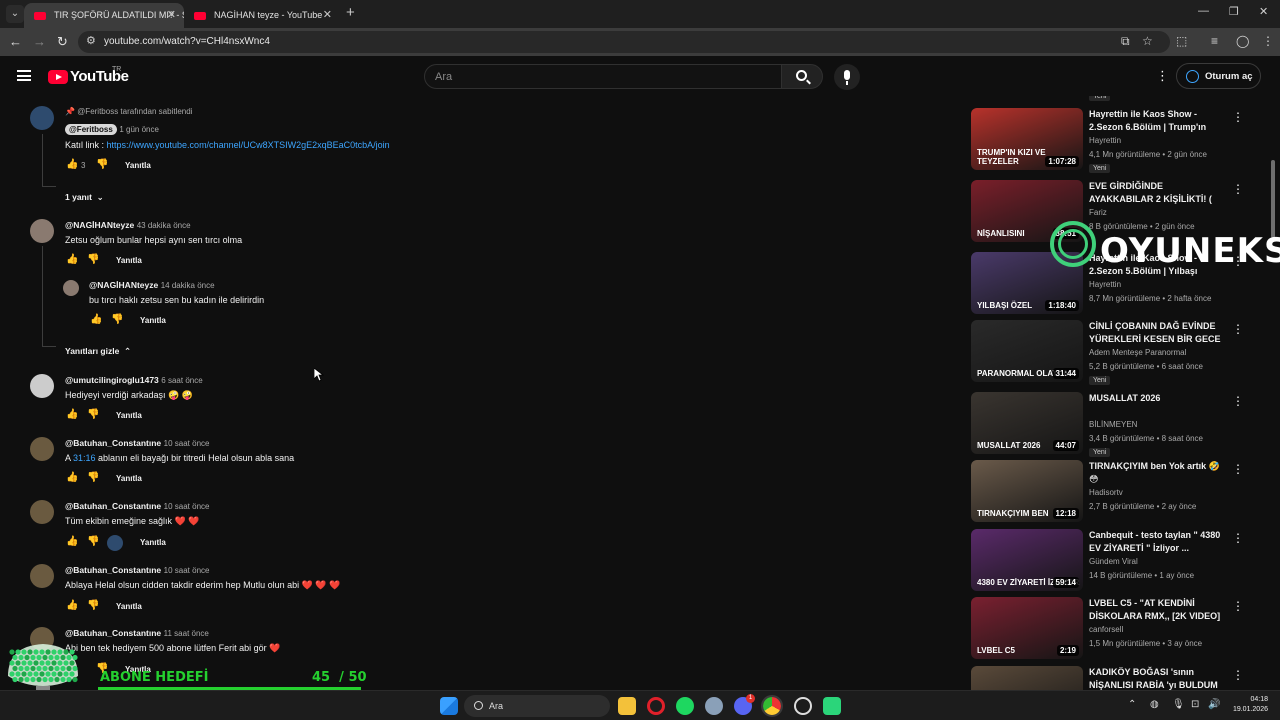 This screenshot has height=720, width=1280. Describe the element at coordinates (1132, 704) in the screenshot. I see `tray-chevron-icon: ⌃` at that location.